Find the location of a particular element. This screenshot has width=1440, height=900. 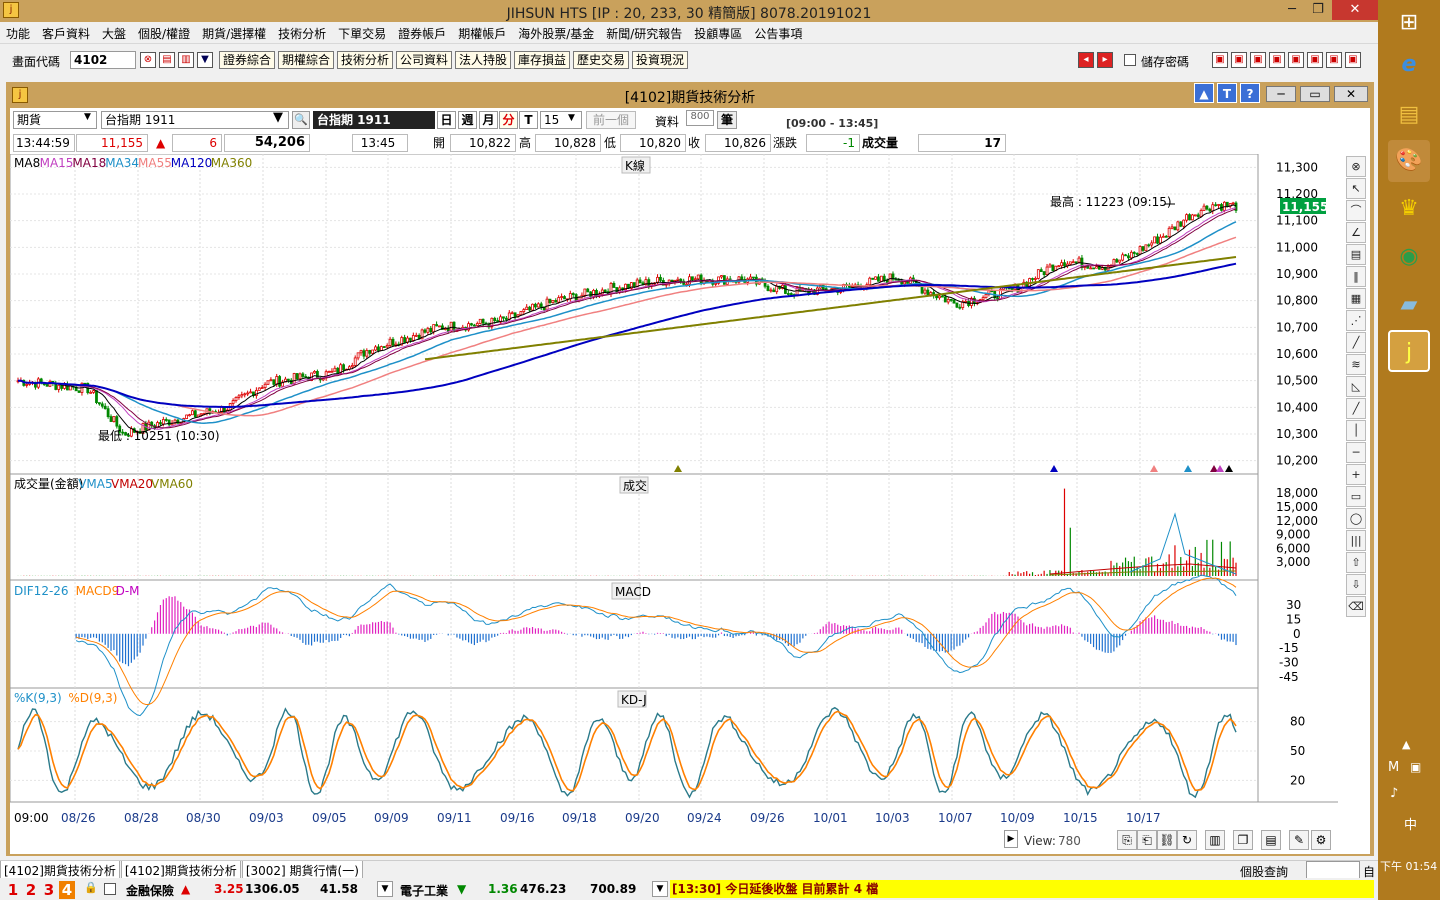

period-button-0: 日 is located at coordinates (446, 120).